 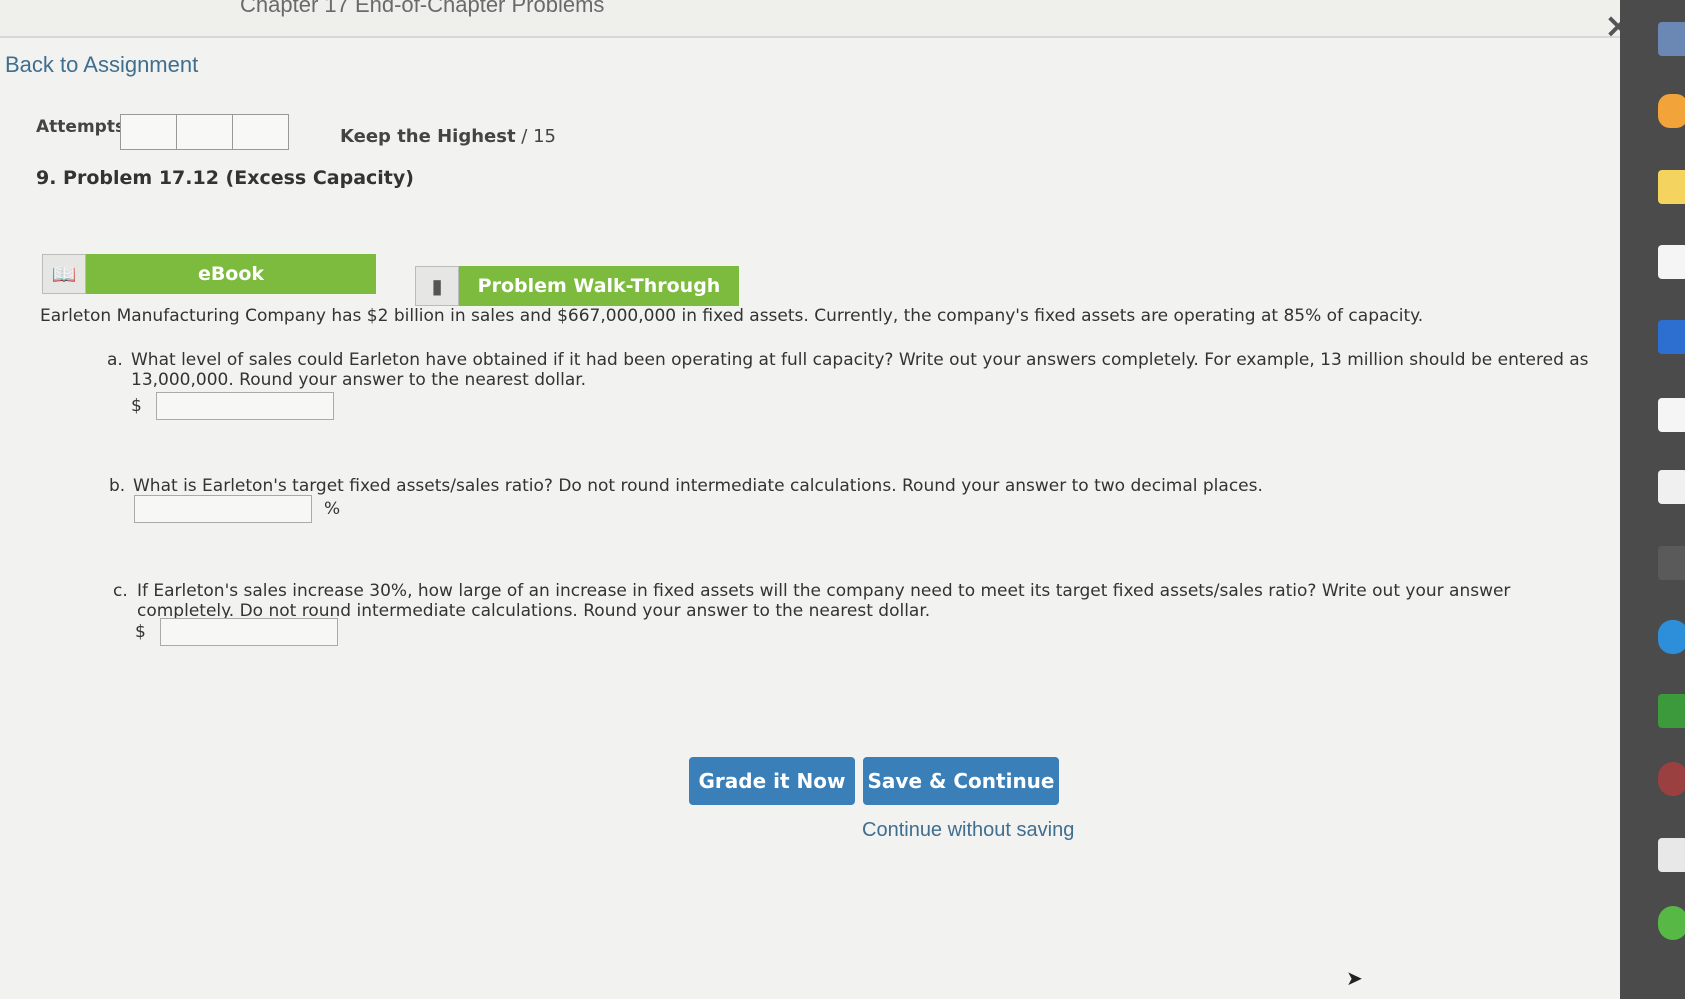 What do you see at coordinates (1671, 779) in the screenshot?
I see `grade-a-icon` at bounding box center [1671, 779].